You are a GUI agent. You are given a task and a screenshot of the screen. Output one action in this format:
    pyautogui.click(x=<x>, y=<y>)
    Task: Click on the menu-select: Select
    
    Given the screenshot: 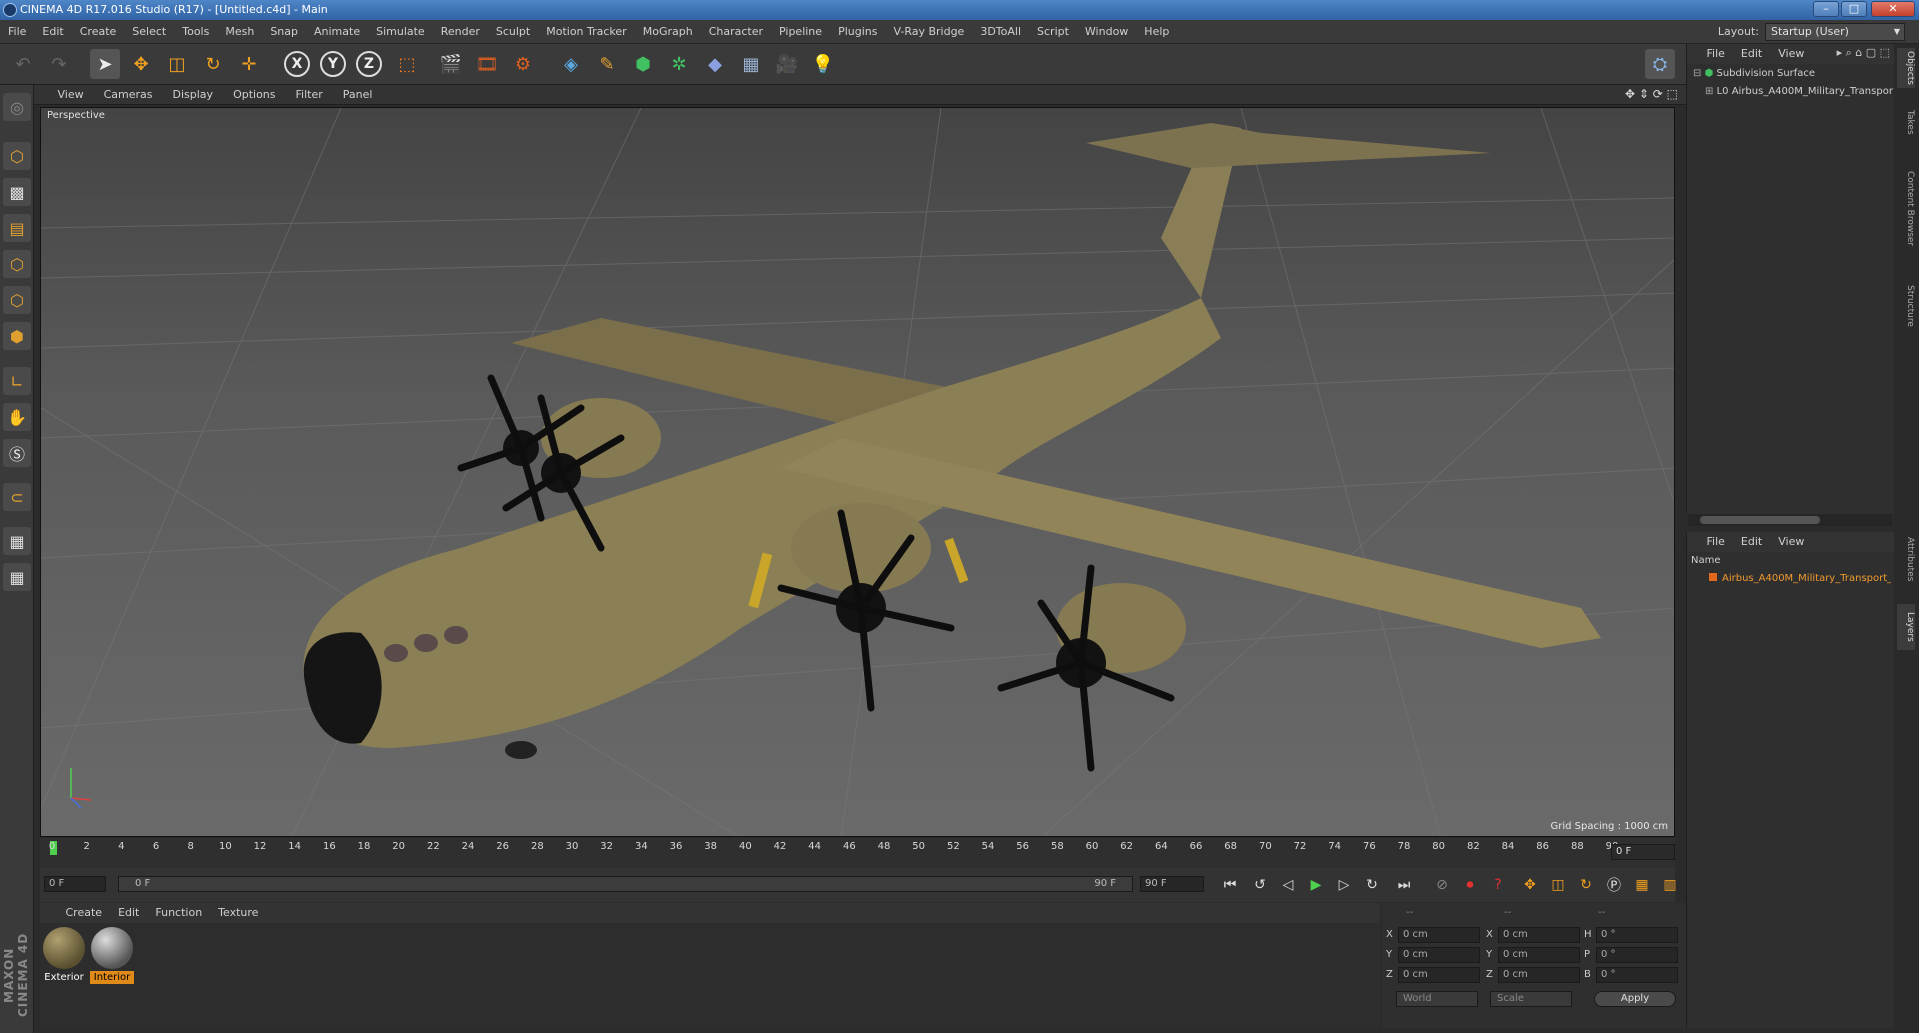 What is the action you would take?
    pyautogui.click(x=149, y=32)
    